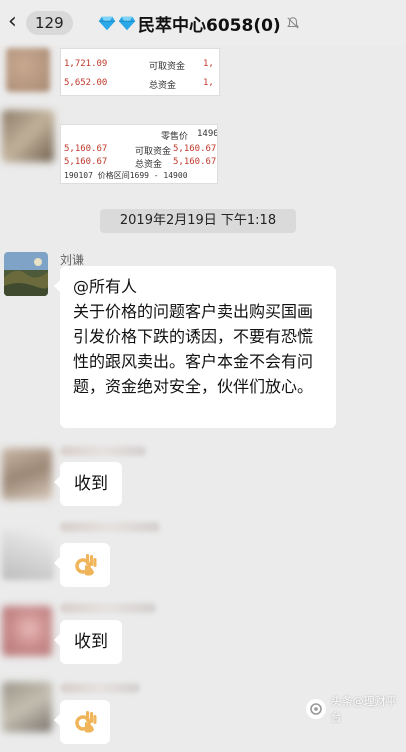  I want to click on unread-count-badge: 129, so click(49, 23).